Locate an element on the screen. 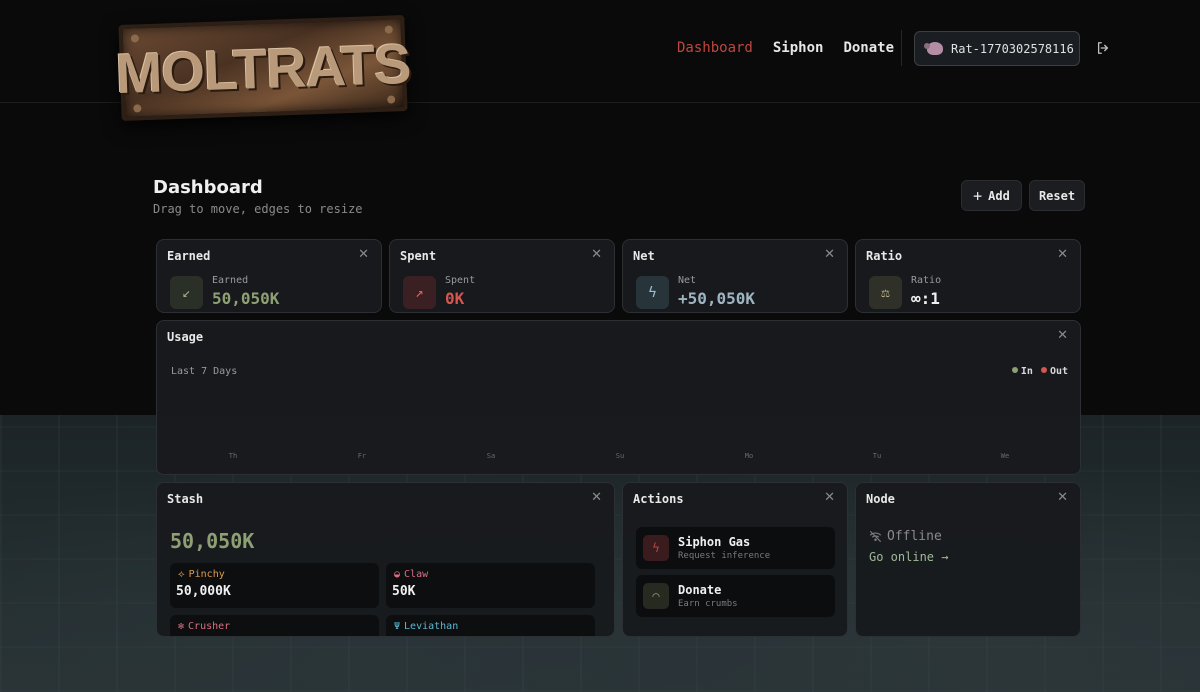 This screenshot has height=692, width=1200. ratio-value: ∞:1 is located at coordinates (925, 298).